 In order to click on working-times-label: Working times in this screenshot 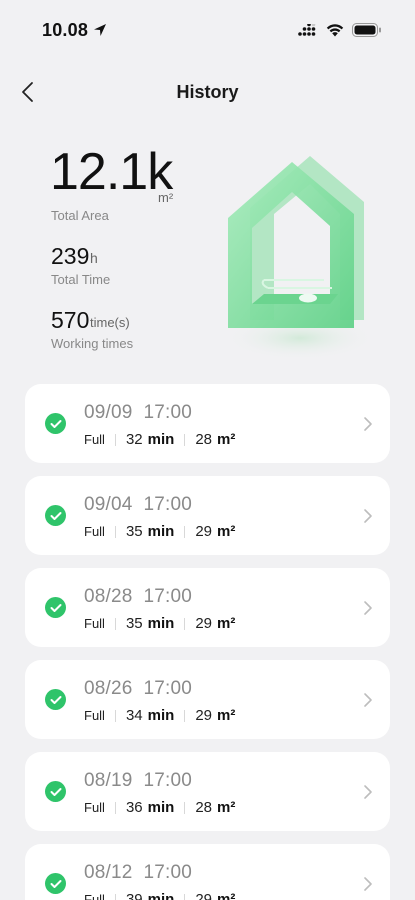, I will do `click(92, 343)`.